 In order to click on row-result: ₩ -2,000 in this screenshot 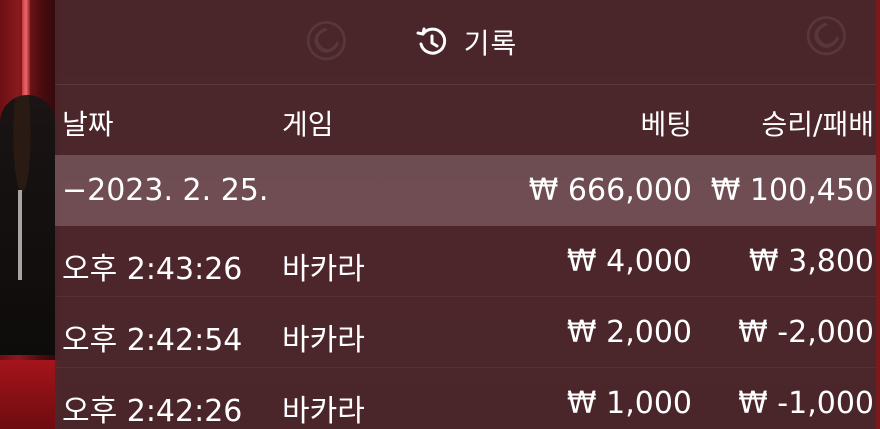, I will do `click(806, 332)`.